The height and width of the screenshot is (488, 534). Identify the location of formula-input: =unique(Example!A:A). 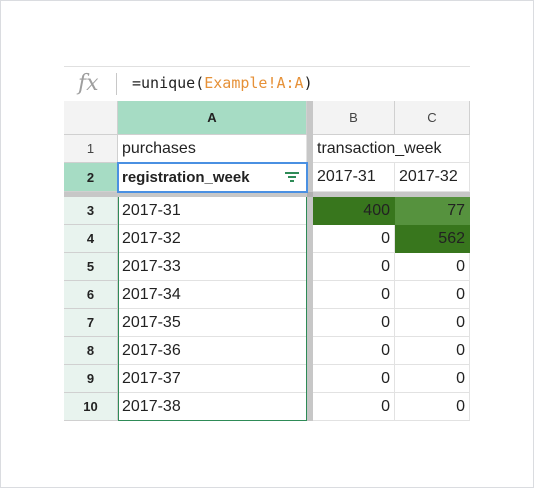
(222, 83).